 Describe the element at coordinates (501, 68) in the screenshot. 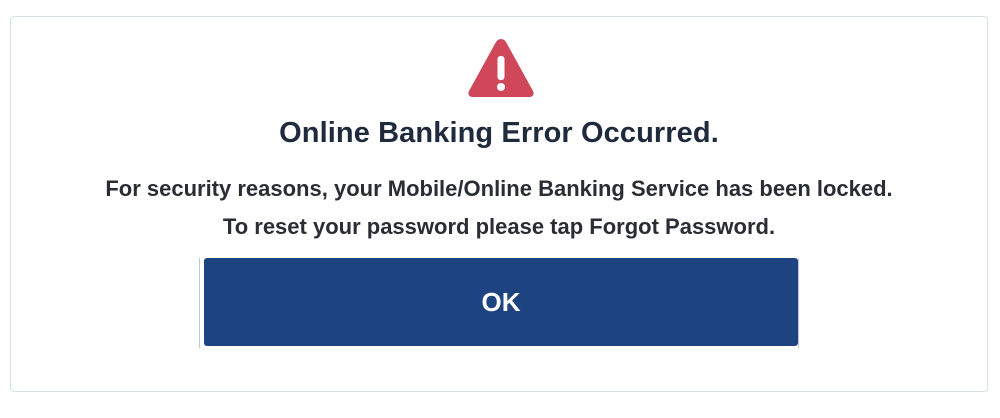

I see `warning-triangle-icon` at that location.